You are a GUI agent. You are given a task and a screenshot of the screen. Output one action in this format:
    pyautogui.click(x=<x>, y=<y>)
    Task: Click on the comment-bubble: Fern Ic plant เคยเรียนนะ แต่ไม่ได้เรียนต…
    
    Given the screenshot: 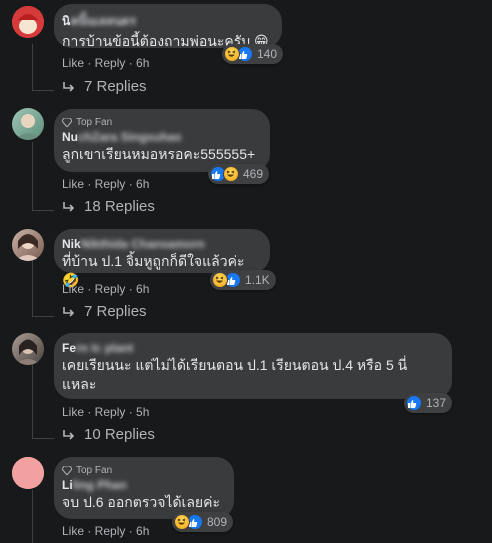 What is the action you would take?
    pyautogui.click(x=253, y=366)
    